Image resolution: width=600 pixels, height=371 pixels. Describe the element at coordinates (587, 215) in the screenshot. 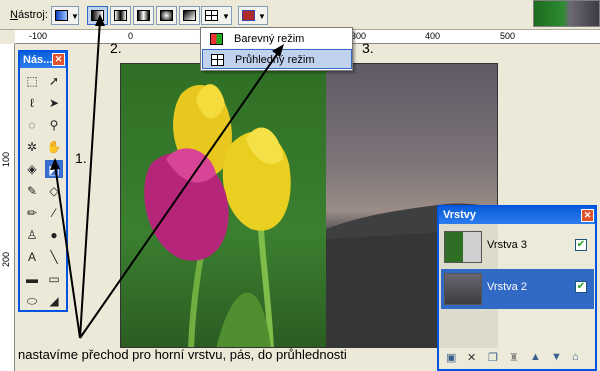

I see `close-icon: ✕` at that location.